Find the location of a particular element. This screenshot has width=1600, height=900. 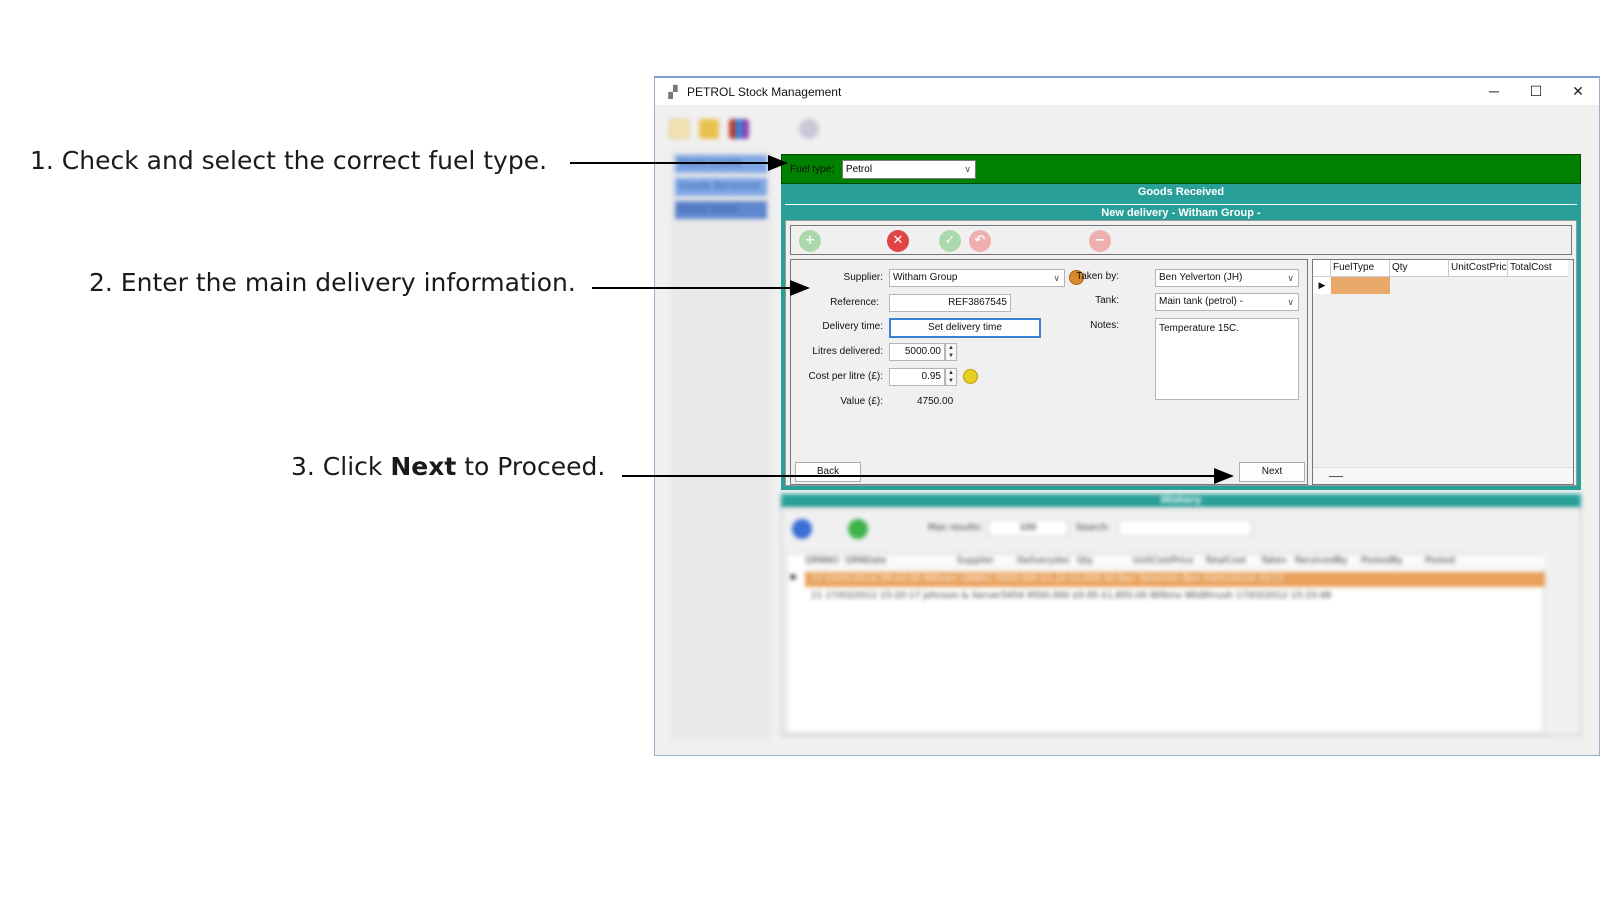

fuel-type-bar: Fuel type: Petrol ∨ is located at coordinates (1181, 169).